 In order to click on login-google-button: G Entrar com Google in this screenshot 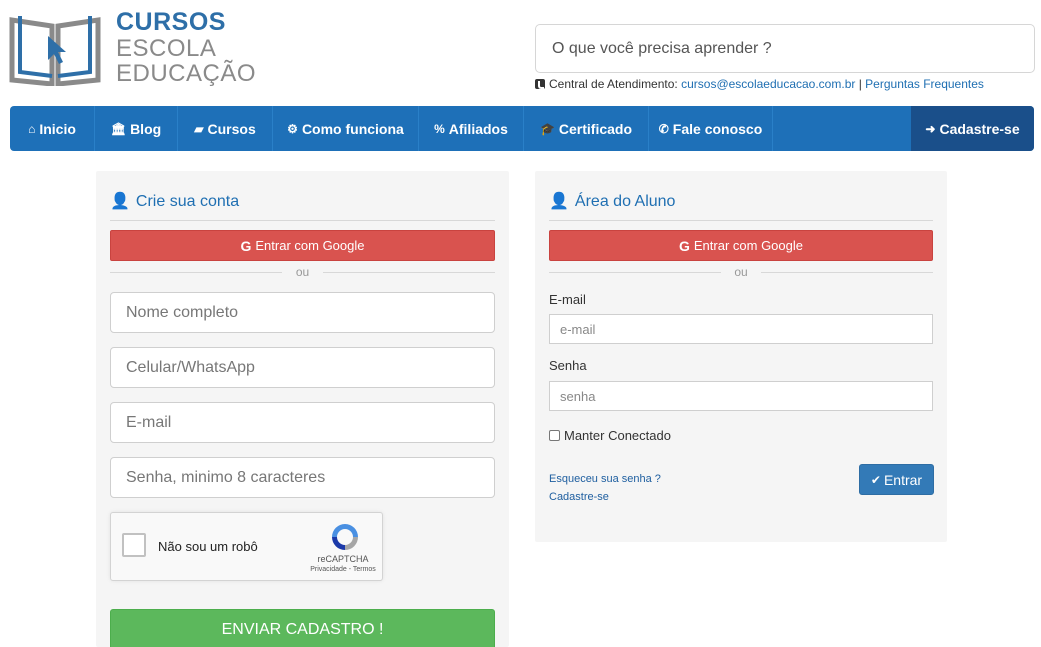, I will do `click(741, 245)`.